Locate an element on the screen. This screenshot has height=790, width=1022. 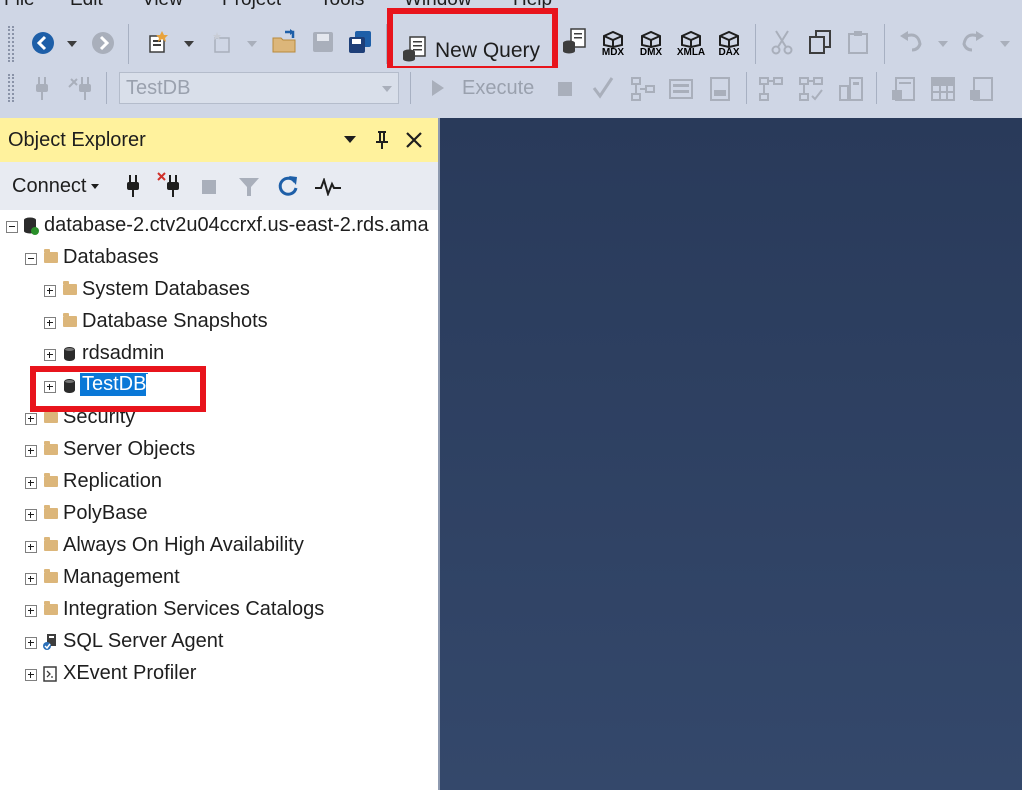
tree-node-database-snapshots: Database Snapshots is located at coordinates (219, 323).